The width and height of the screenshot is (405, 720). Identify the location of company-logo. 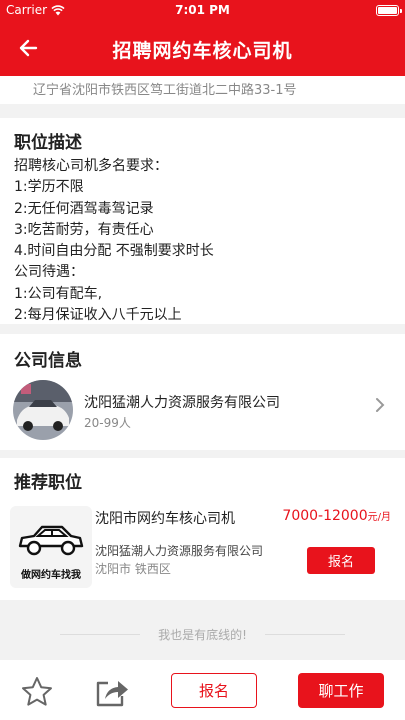
(43, 410).